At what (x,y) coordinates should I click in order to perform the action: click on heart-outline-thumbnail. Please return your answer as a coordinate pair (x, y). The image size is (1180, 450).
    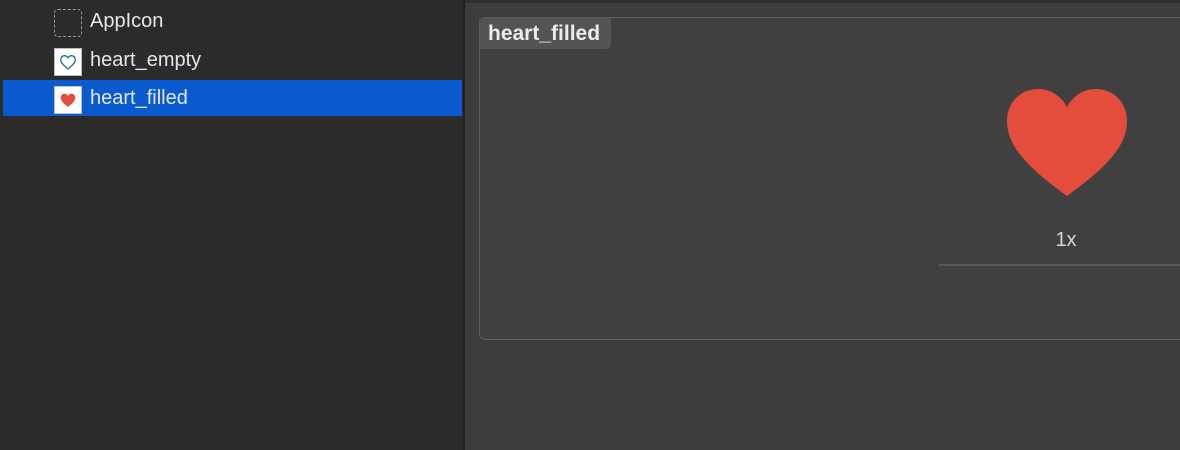
    Looking at the image, I should click on (68, 62).